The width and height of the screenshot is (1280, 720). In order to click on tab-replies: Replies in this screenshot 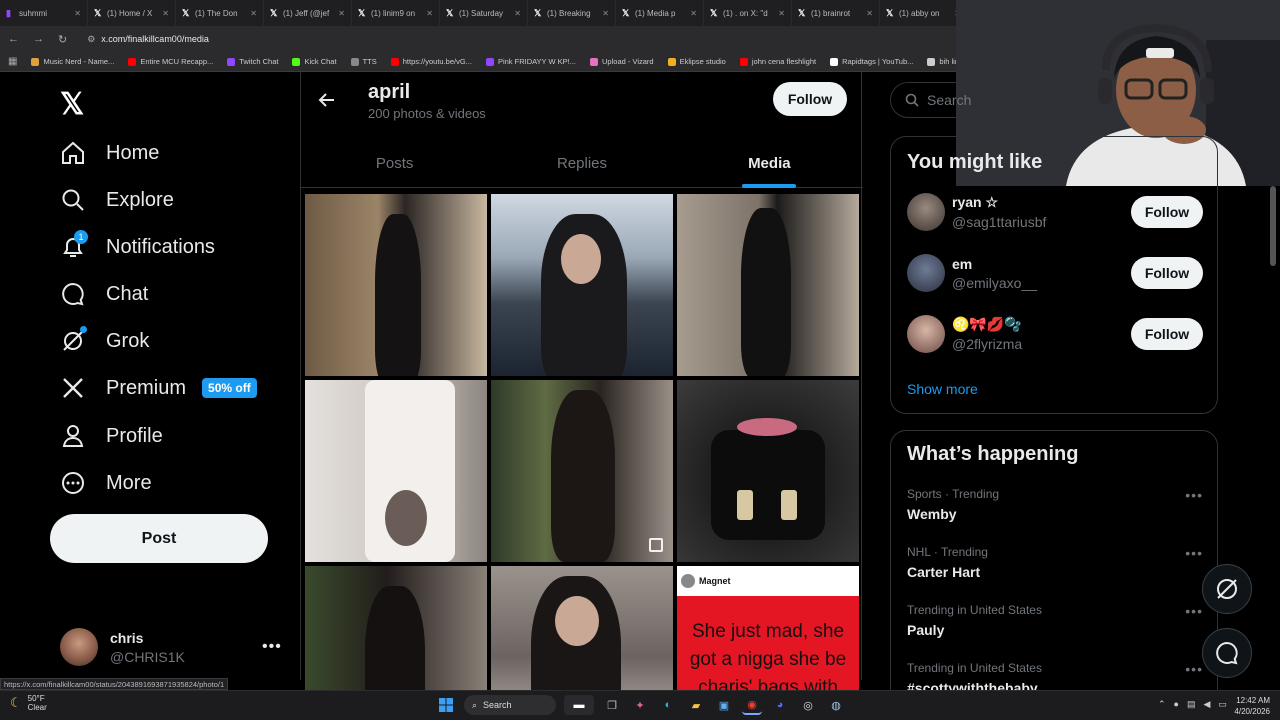, I will do `click(581, 163)`.